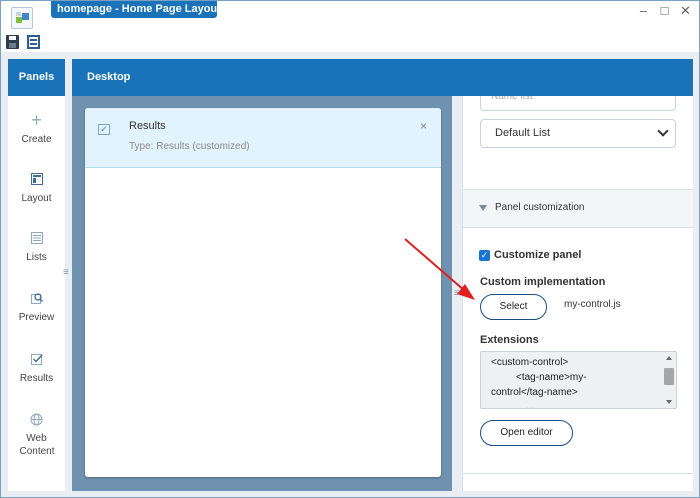  What do you see at coordinates (350, 16) in the screenshot?
I see `title-bar: homepage - Home Page Layout – □ ✕` at bounding box center [350, 16].